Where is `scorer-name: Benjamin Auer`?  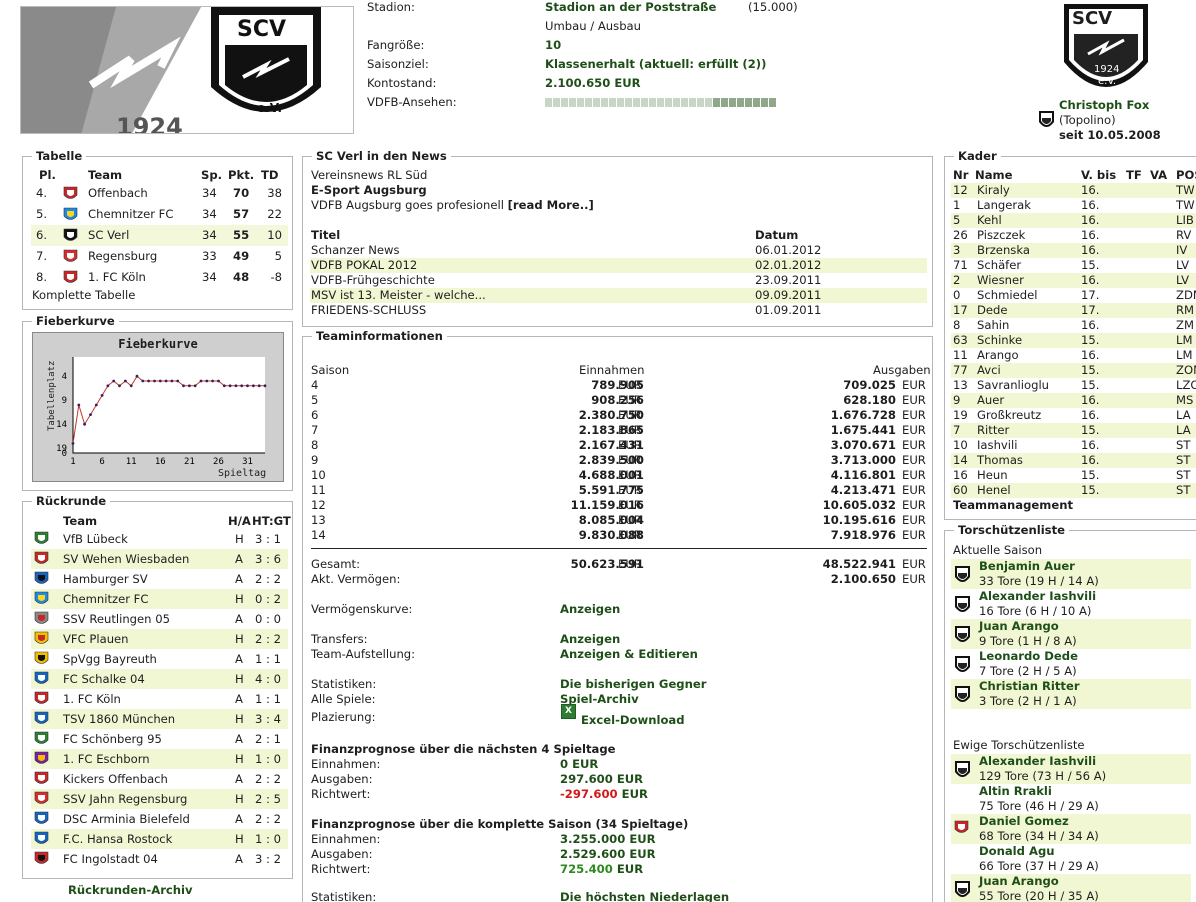
scorer-name: Benjamin Auer is located at coordinates (1027, 566).